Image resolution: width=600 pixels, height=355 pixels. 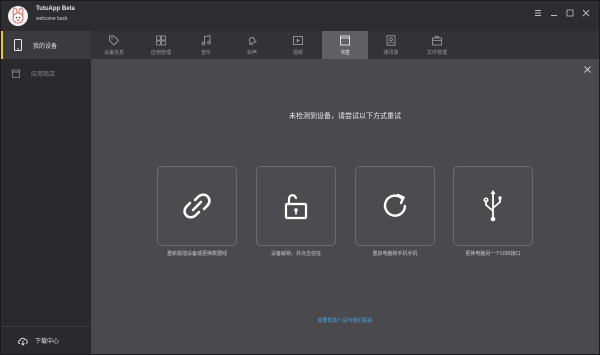 I want to click on no-device-heading: 未检测到设备，请尝试以下方式重试, so click(x=345, y=116).